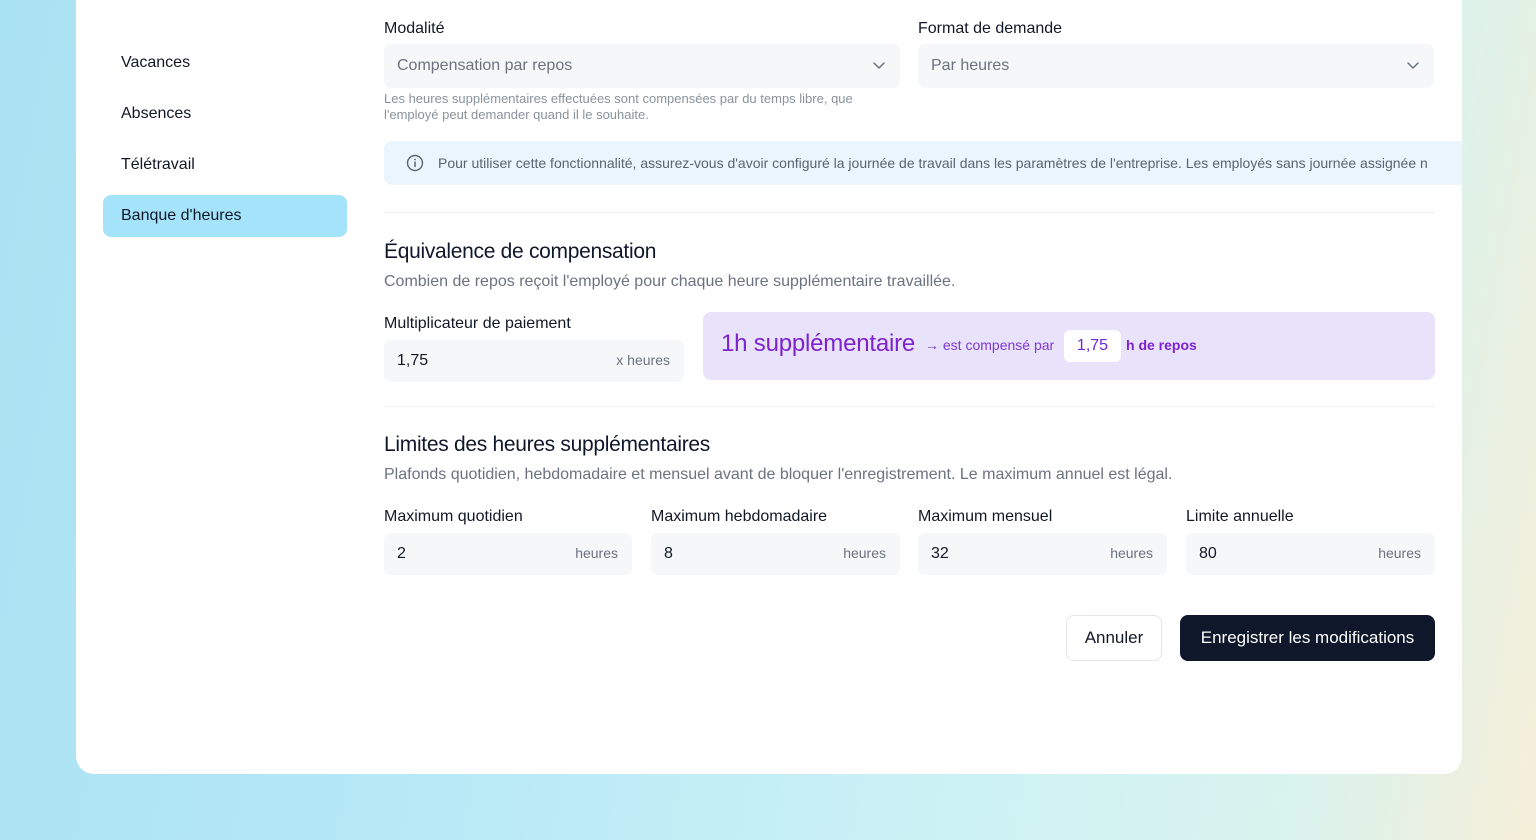 The height and width of the screenshot is (840, 1536). Describe the element at coordinates (485, 65) in the screenshot. I see `modality-value: Compensation par repos` at that location.